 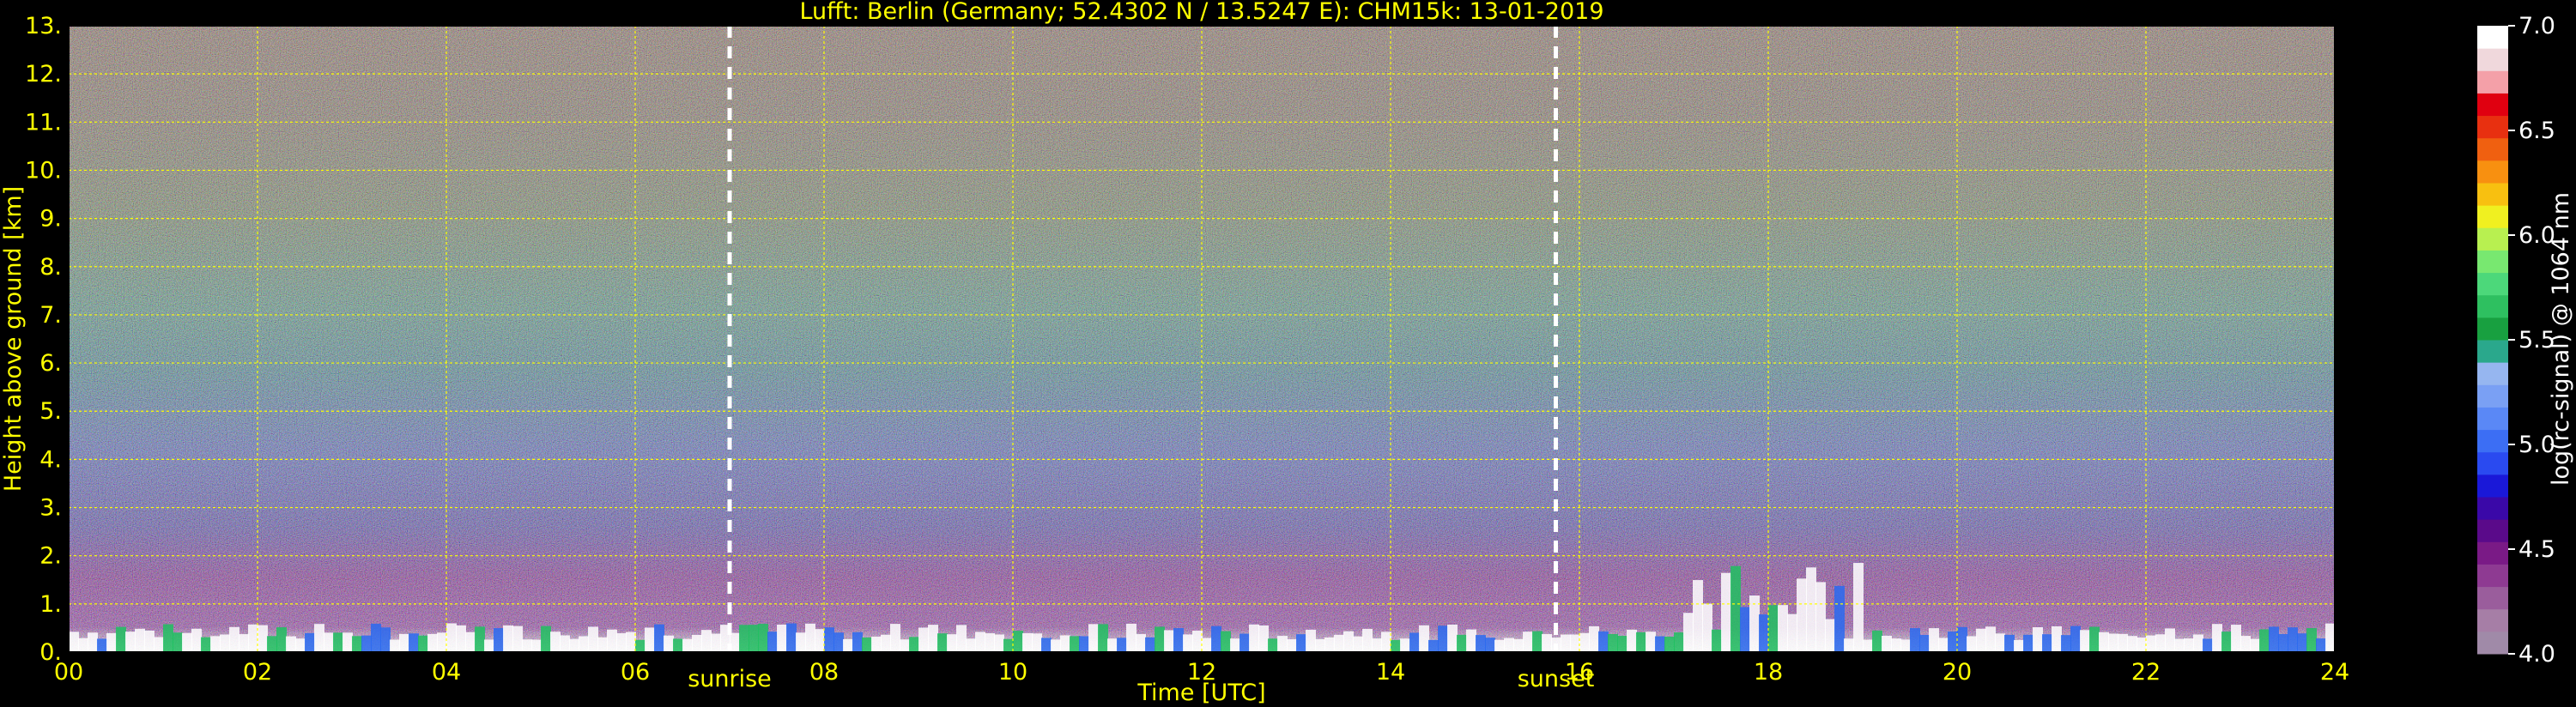 What do you see at coordinates (13, 339) in the screenshot?
I see `y-axis-label: Height above ground [km]` at bounding box center [13, 339].